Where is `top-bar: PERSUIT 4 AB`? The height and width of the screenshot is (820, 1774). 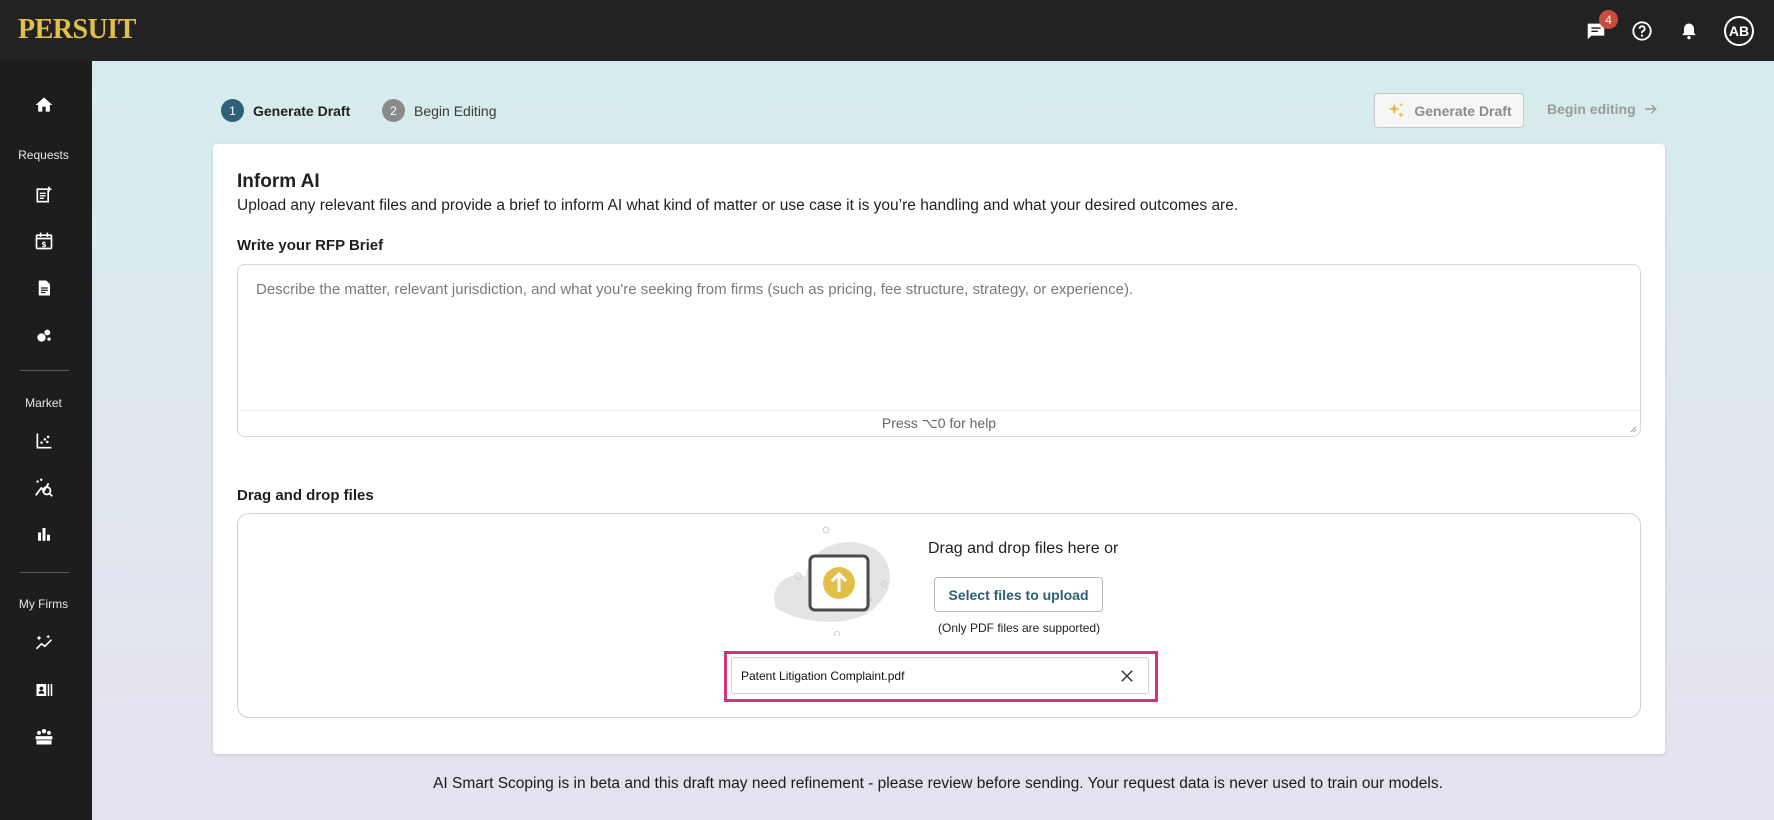 top-bar: PERSUIT 4 AB is located at coordinates (887, 30).